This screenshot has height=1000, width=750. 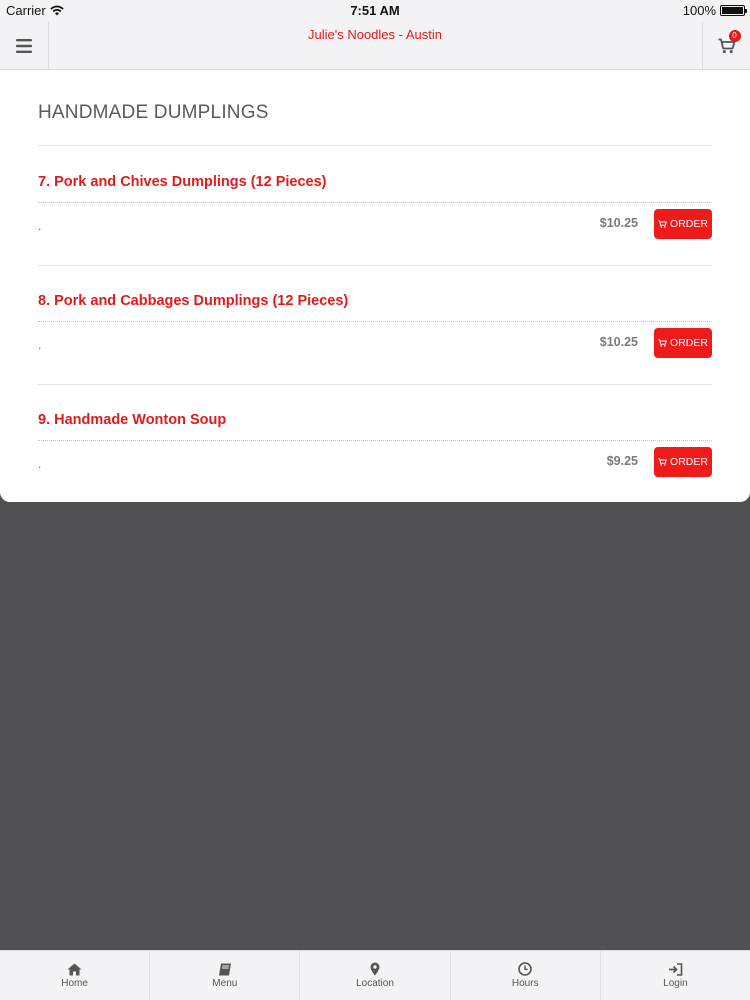 What do you see at coordinates (132, 420) in the screenshot?
I see `menu-item-name: 9. Handmade Wonton Soup` at bounding box center [132, 420].